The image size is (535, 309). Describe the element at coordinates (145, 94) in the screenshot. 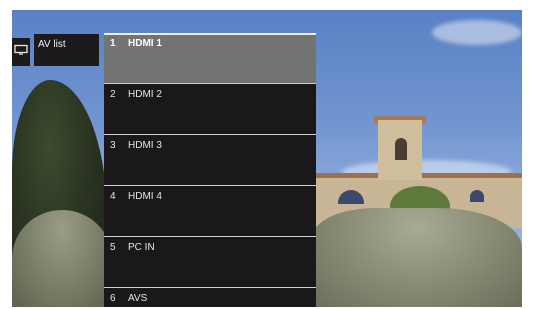

I see `list-item-label: HDMI 2` at that location.